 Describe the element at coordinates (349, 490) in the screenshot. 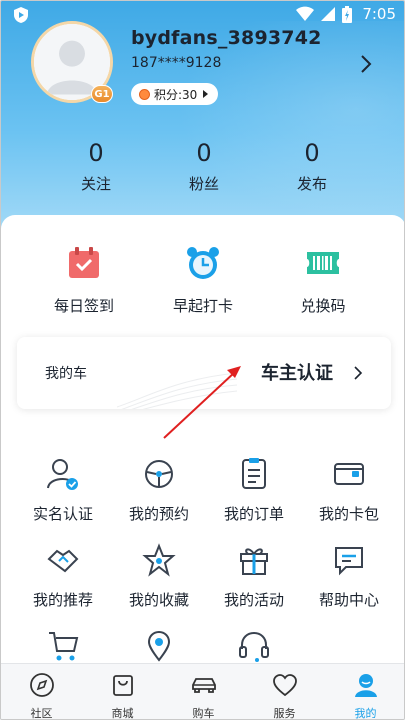

I see `service-my-cards: 我的卡包` at that location.